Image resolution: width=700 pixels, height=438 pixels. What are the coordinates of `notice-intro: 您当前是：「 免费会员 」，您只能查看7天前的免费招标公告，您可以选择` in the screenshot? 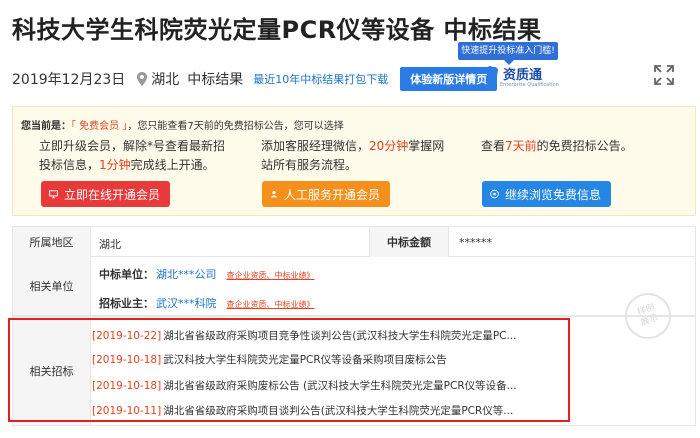 It's located at (182, 124).